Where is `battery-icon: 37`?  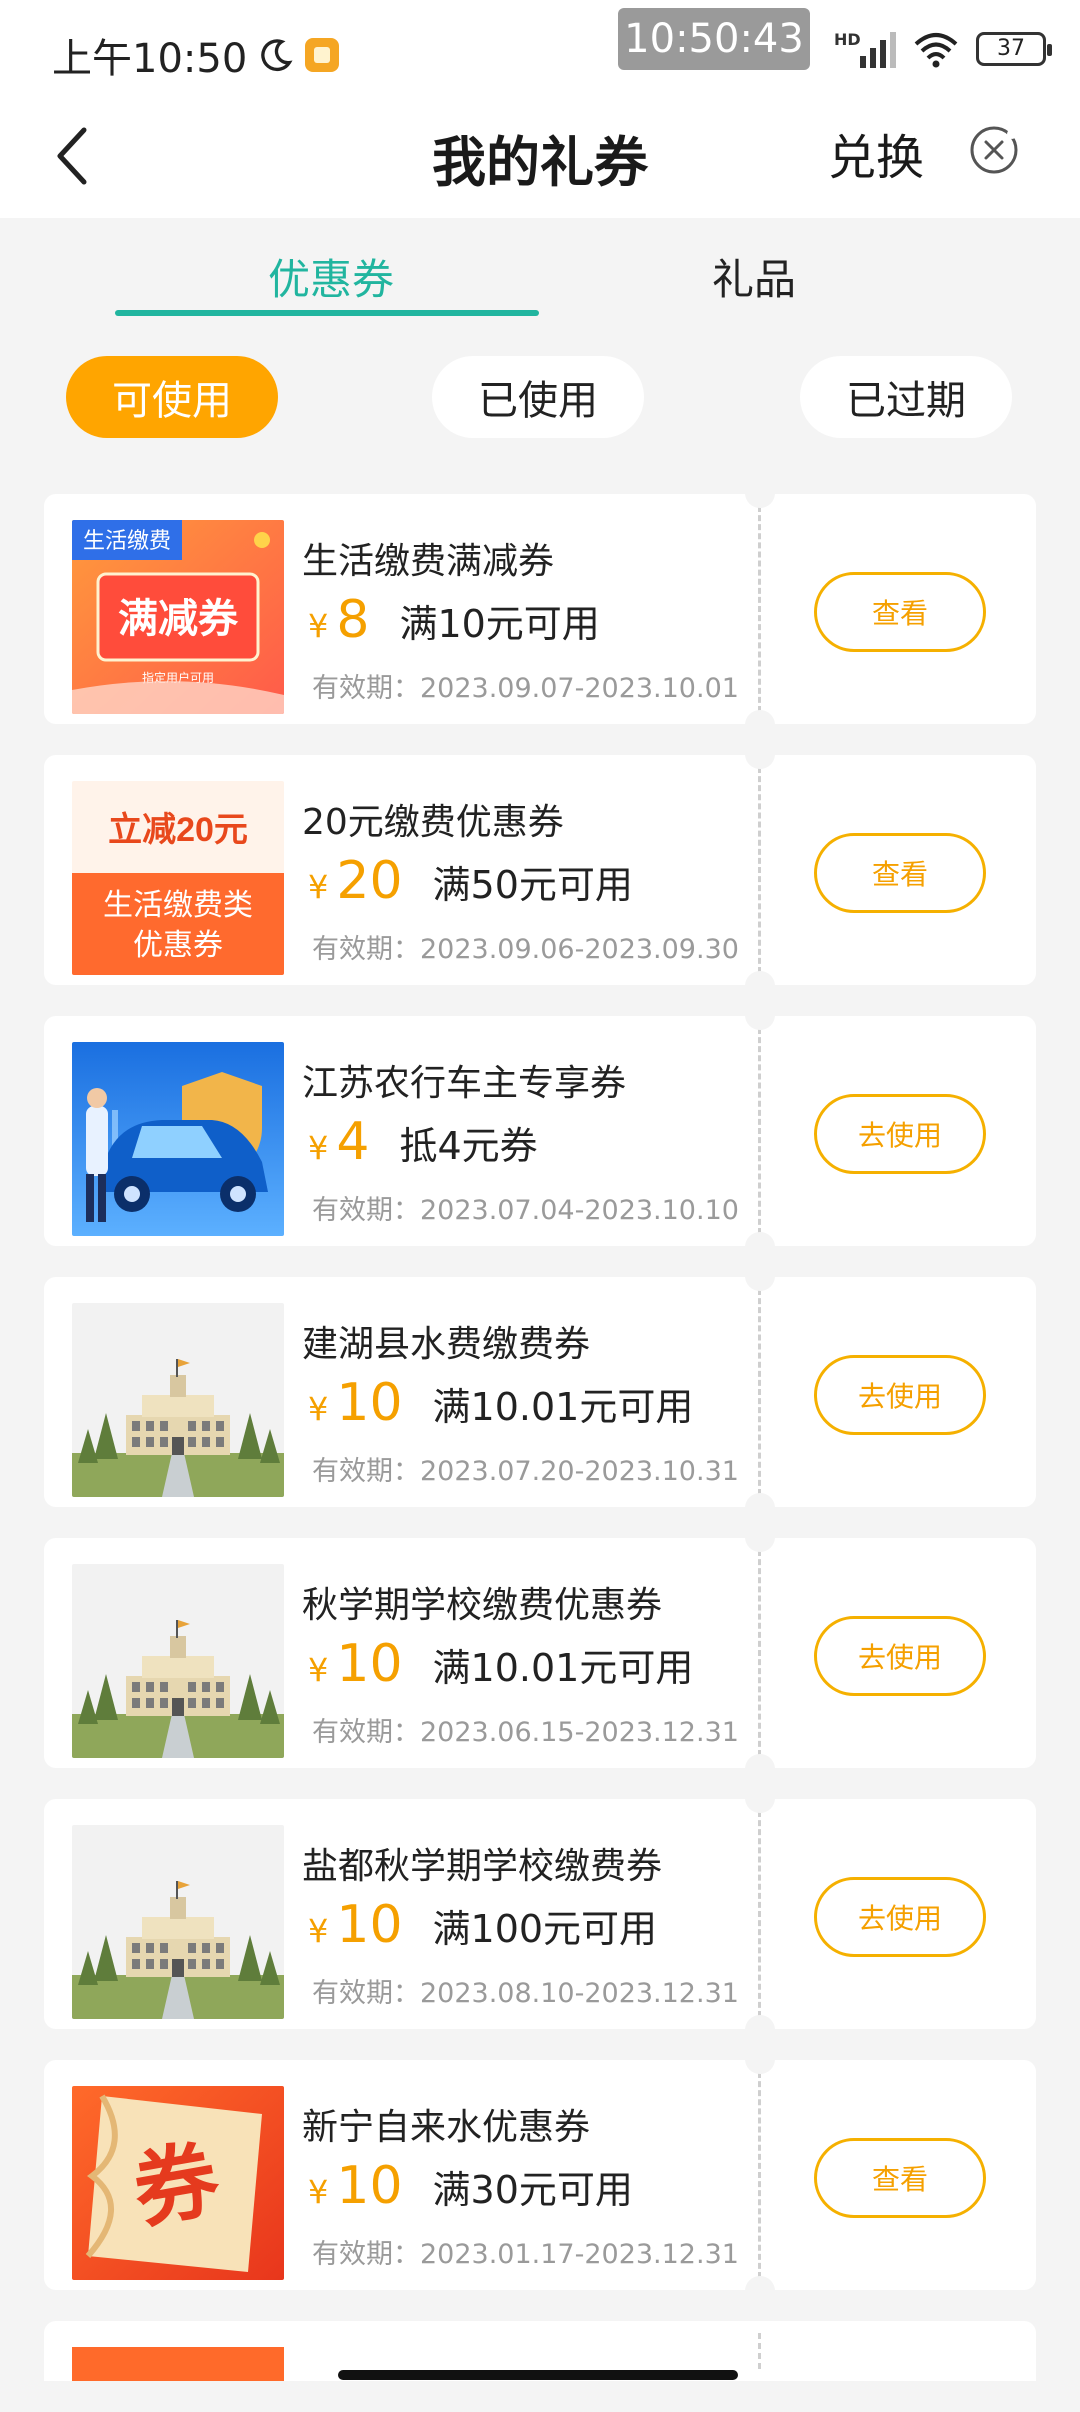
battery-icon: 37 is located at coordinates (1014, 49).